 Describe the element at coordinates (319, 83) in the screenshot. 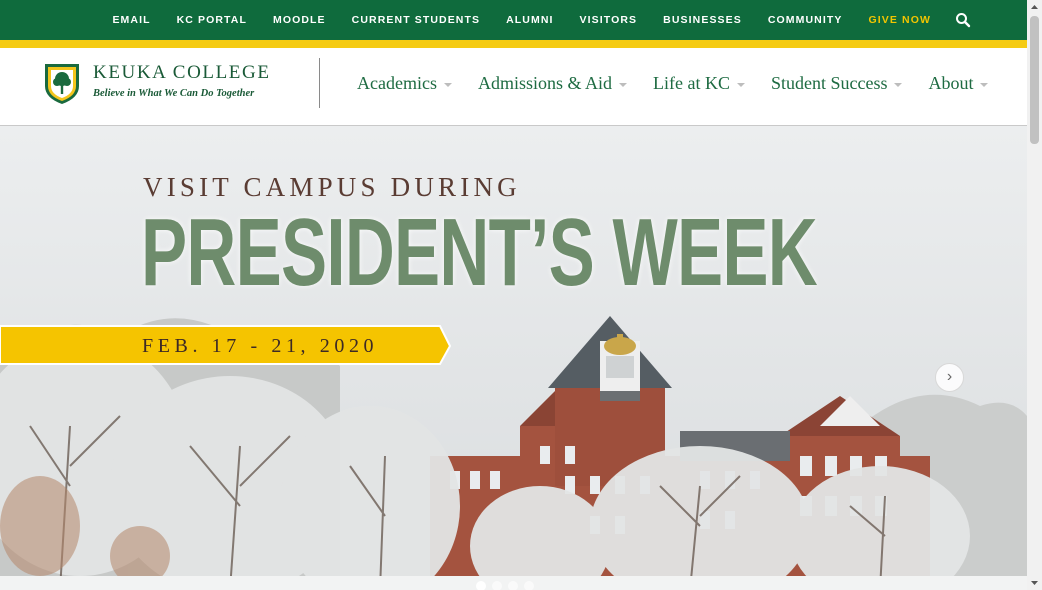

I see `header-divider` at that location.